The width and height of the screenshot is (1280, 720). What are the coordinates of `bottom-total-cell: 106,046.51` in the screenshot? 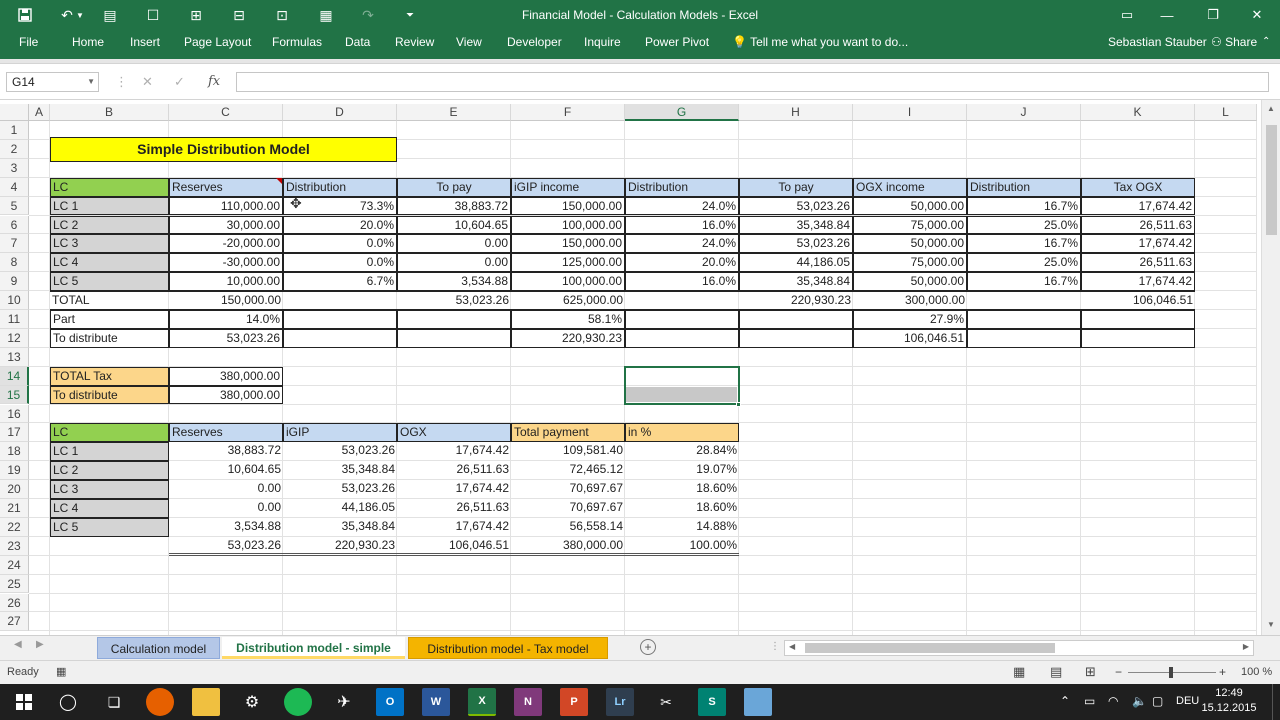 It's located at (454, 546).